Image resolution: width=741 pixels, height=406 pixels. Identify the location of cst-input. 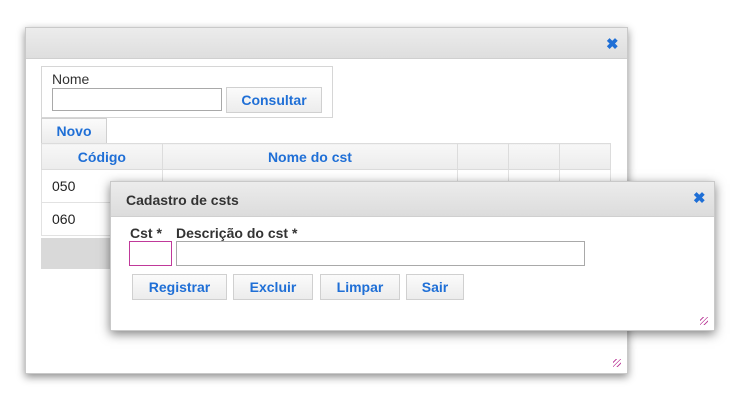
(150, 253).